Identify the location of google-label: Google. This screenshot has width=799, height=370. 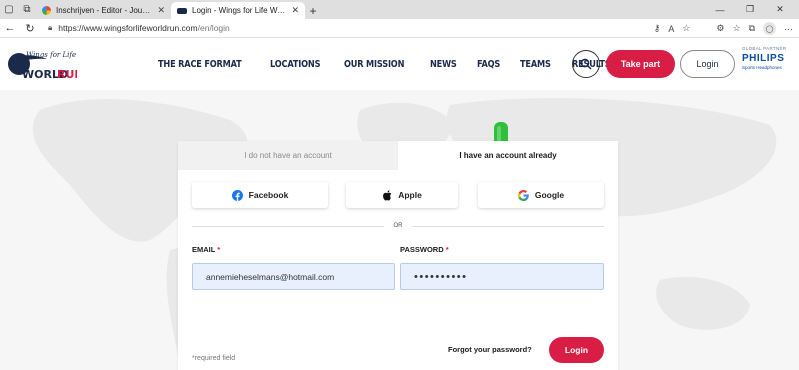
(549, 195).